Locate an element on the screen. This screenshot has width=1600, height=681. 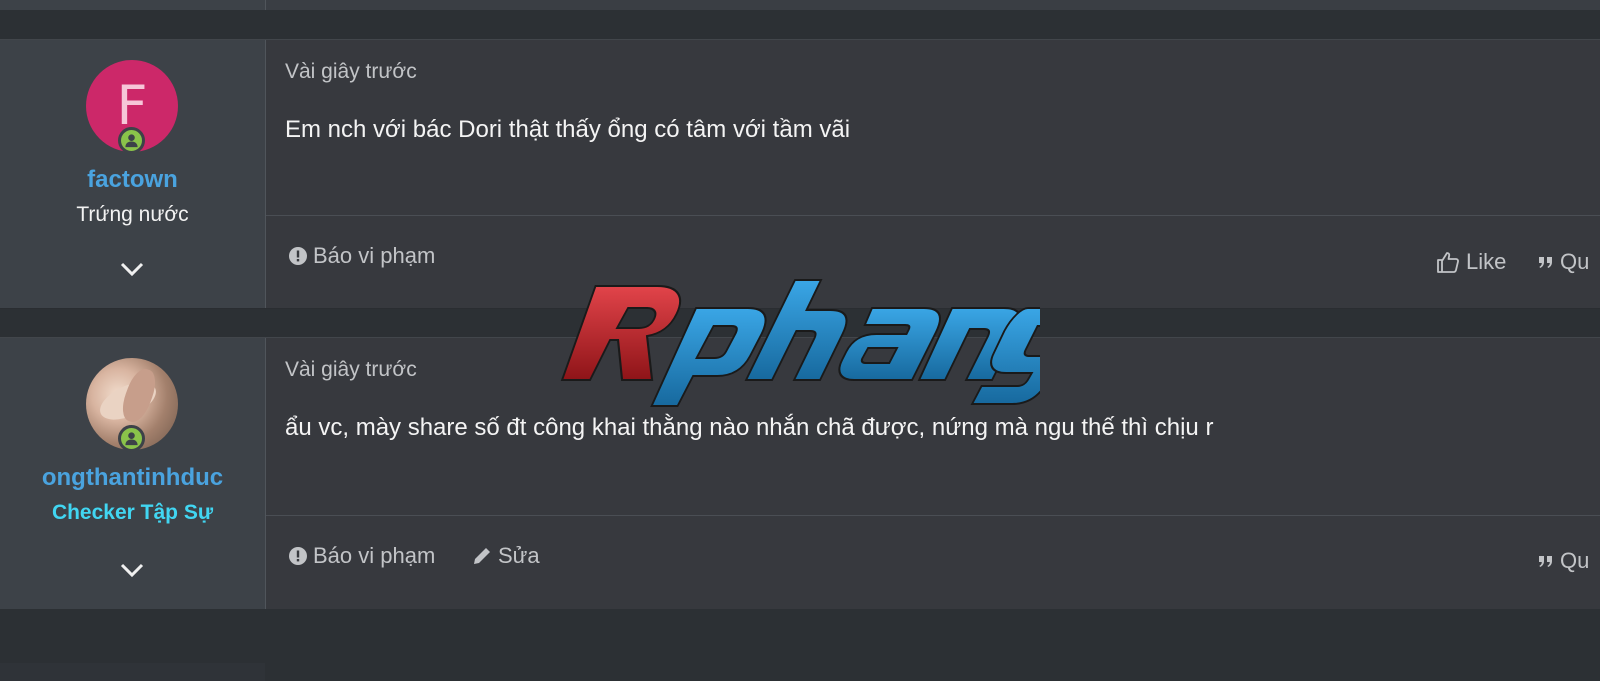
user-info-panel: F factown Trứng nước is located at coordinates (133, 174).